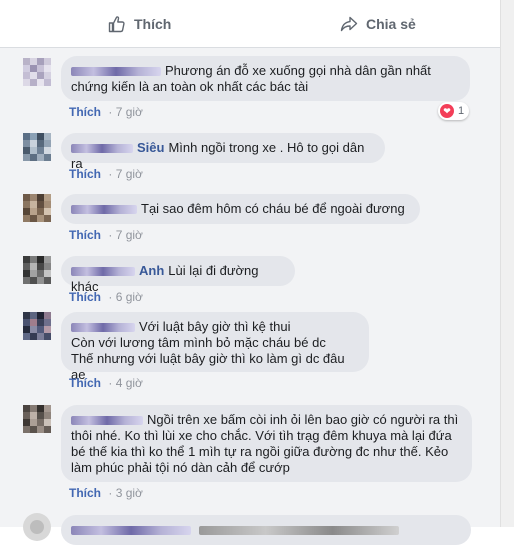 This screenshot has height=545, width=514. Describe the element at coordinates (129, 383) in the screenshot. I see `comment-time: 4 giờ` at that location.